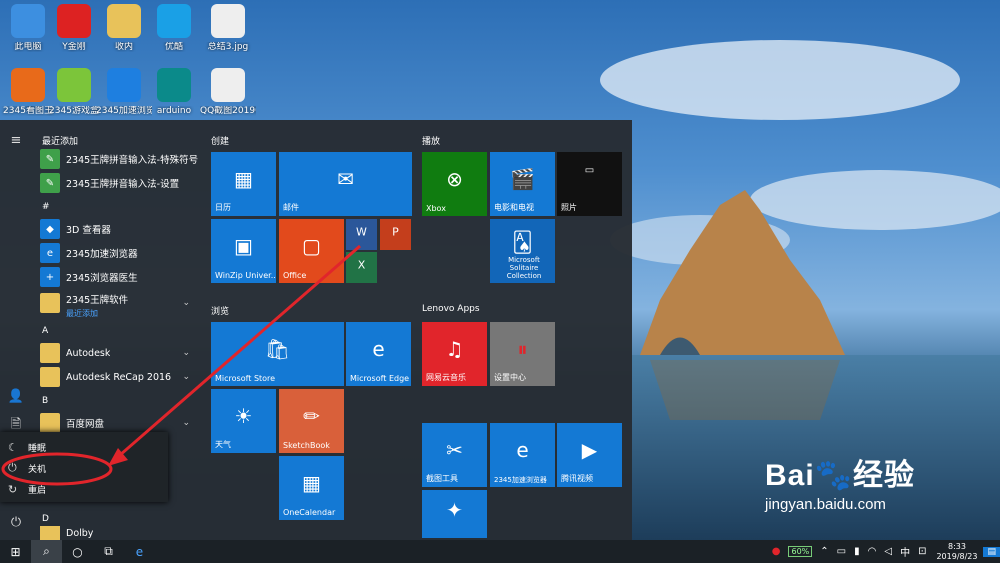 The width and height of the screenshot is (1000, 563). I want to click on photo-preview-icon: ▭, so click(589, 171).